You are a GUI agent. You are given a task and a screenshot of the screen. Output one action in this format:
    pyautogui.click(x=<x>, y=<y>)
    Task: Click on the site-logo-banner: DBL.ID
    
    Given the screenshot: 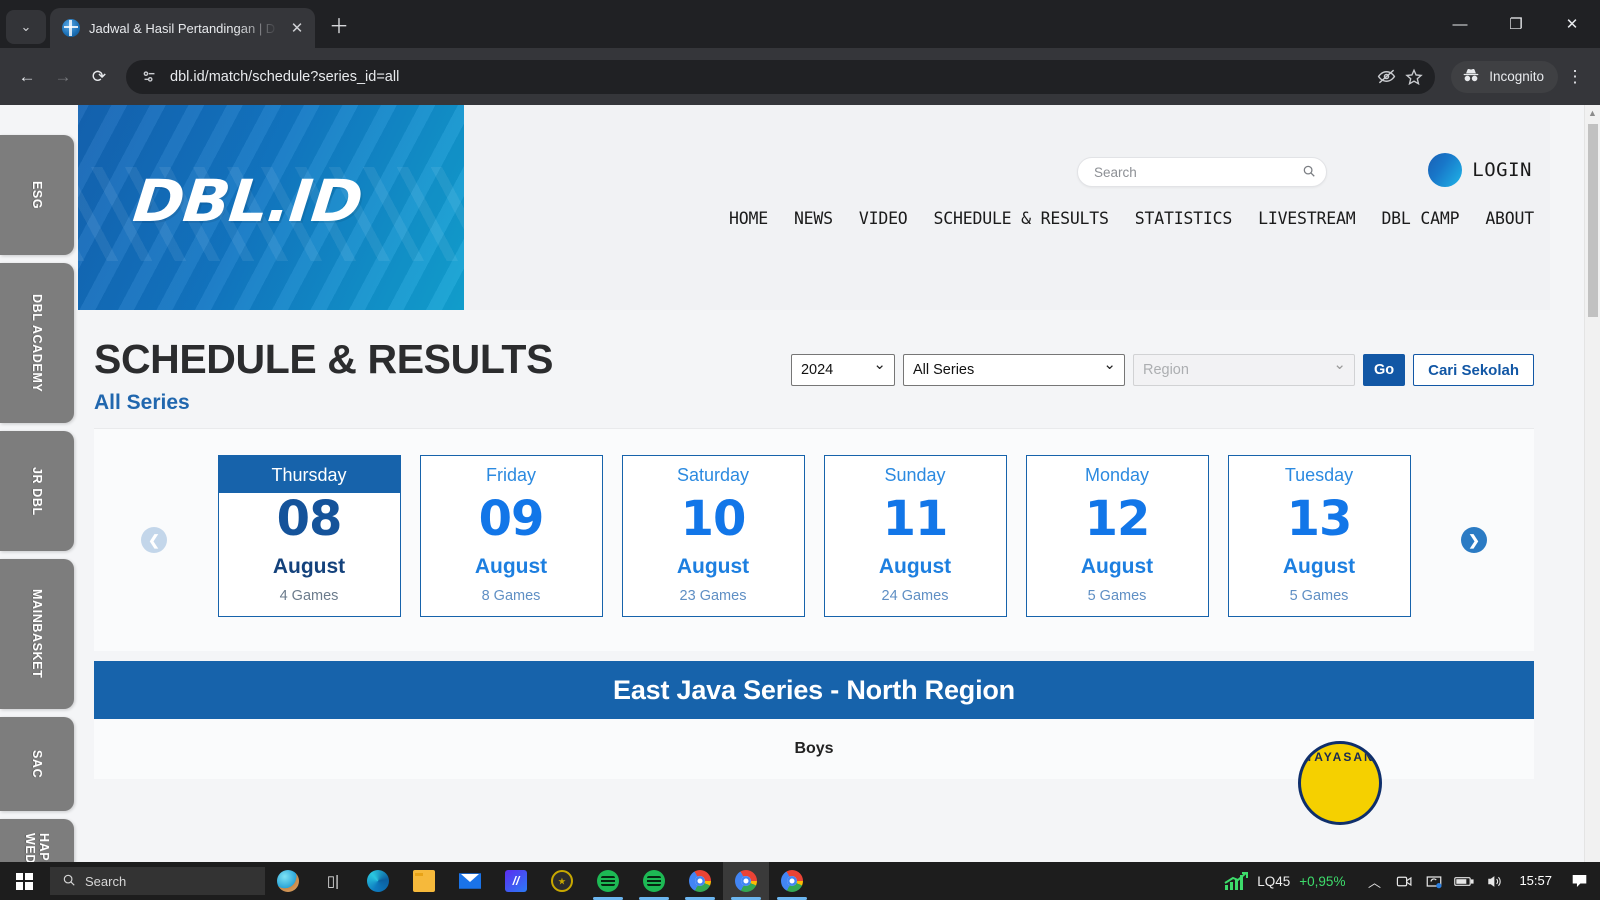 What is the action you would take?
    pyautogui.click(x=271, y=207)
    